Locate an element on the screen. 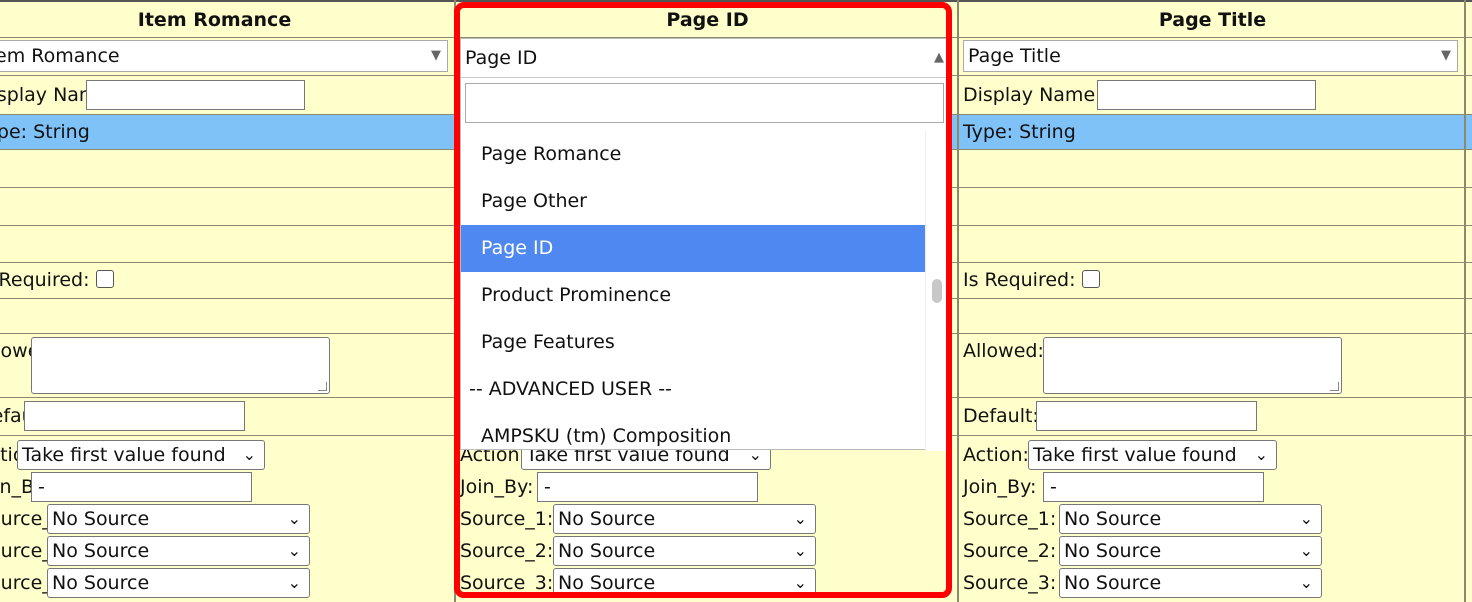  dropdown-option: Page ID is located at coordinates (694, 248).